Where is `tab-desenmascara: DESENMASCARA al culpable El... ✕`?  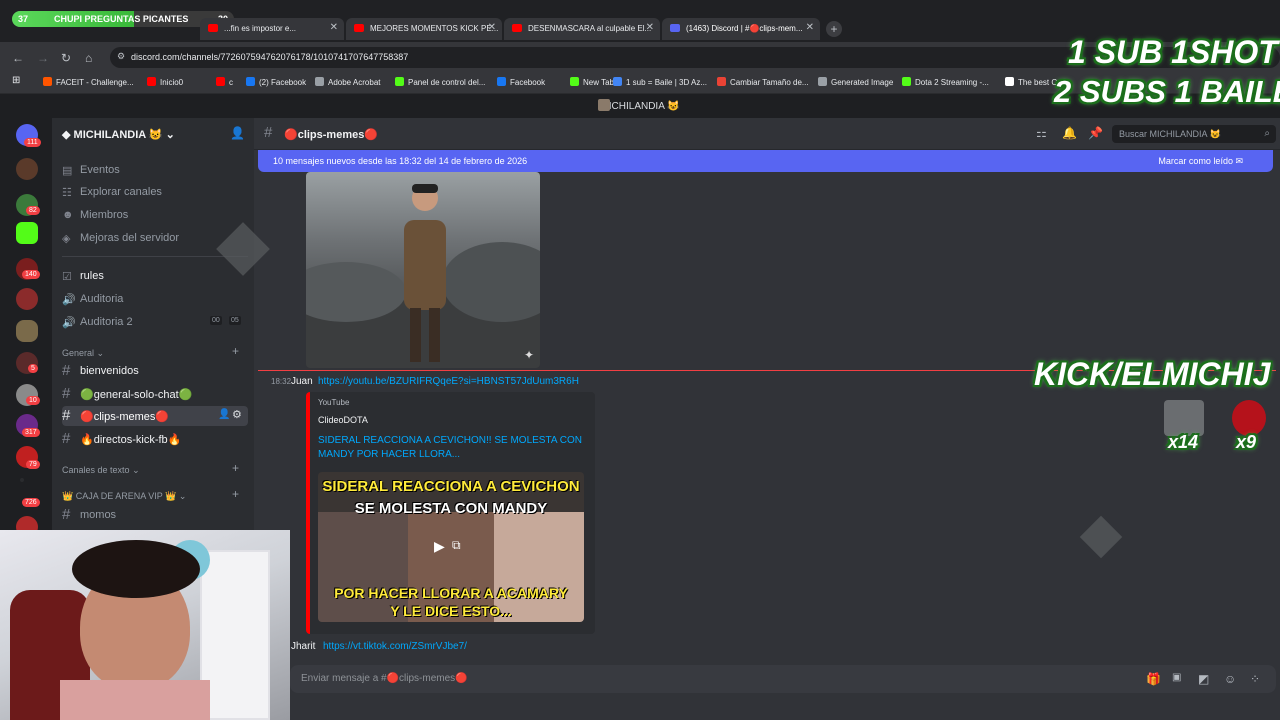 tab-desenmascara: DESENMASCARA al culpable El... ✕ is located at coordinates (582, 29).